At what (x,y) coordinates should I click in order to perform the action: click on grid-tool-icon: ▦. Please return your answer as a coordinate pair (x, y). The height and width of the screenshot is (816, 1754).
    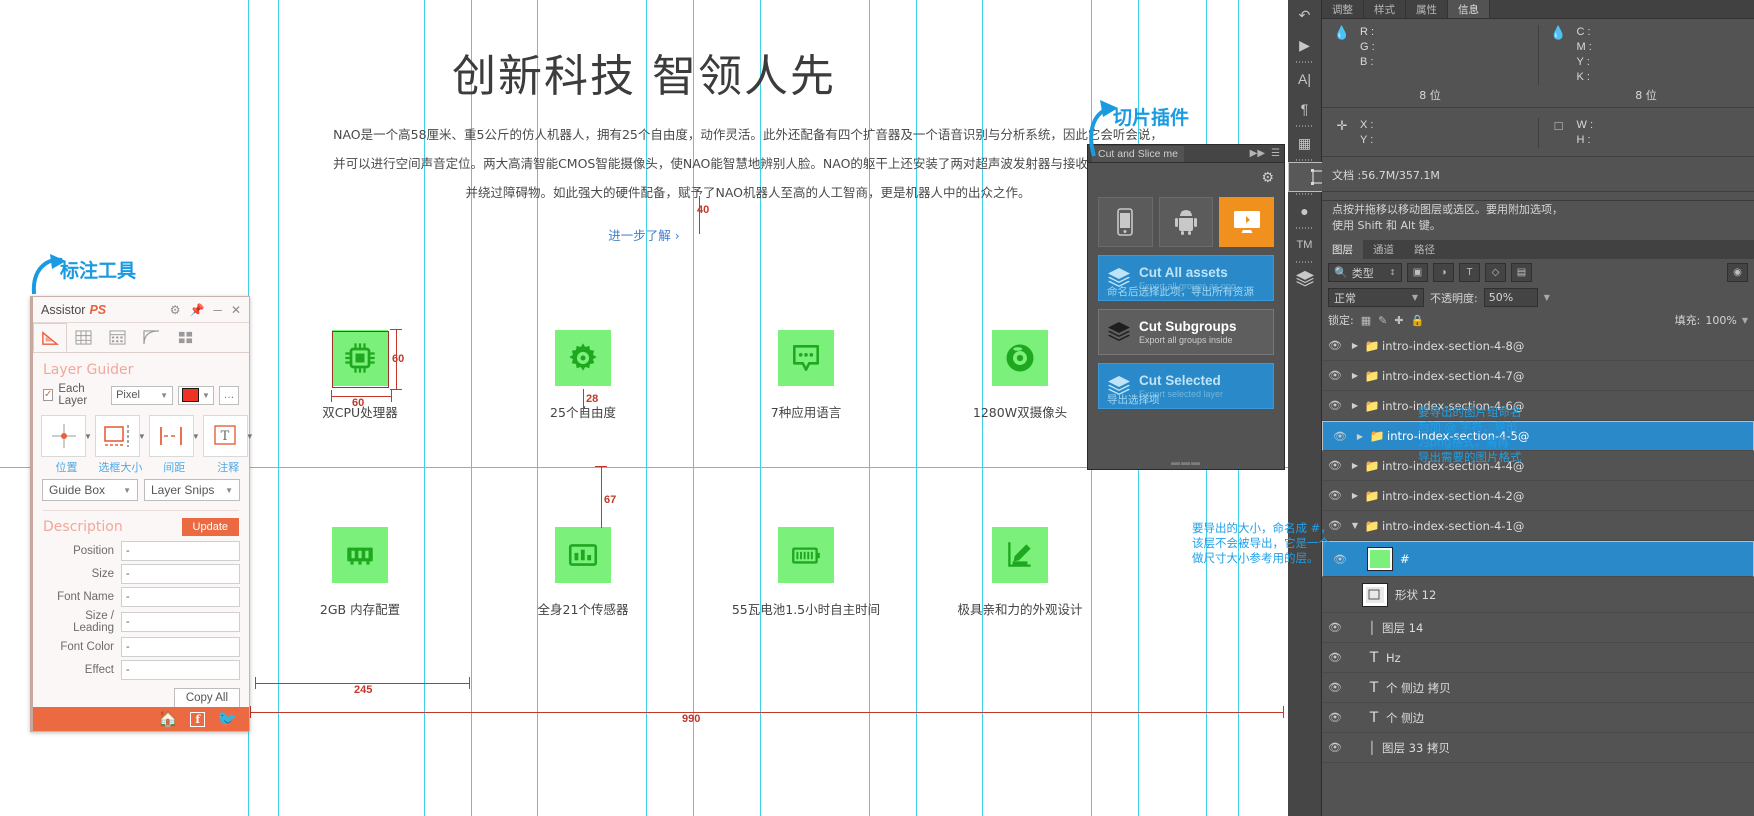
    Looking at the image, I should click on (1304, 143).